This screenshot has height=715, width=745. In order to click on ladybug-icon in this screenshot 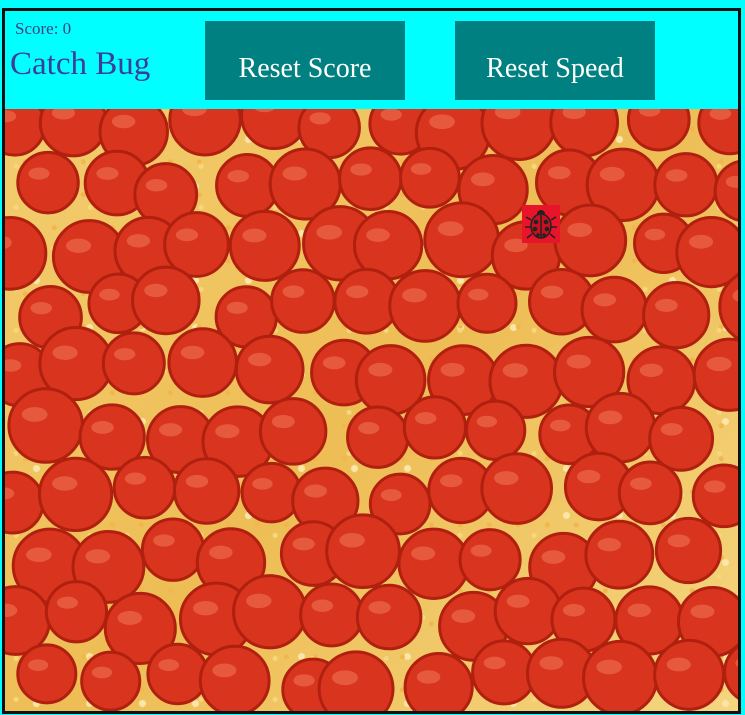, I will do `click(541, 224)`.